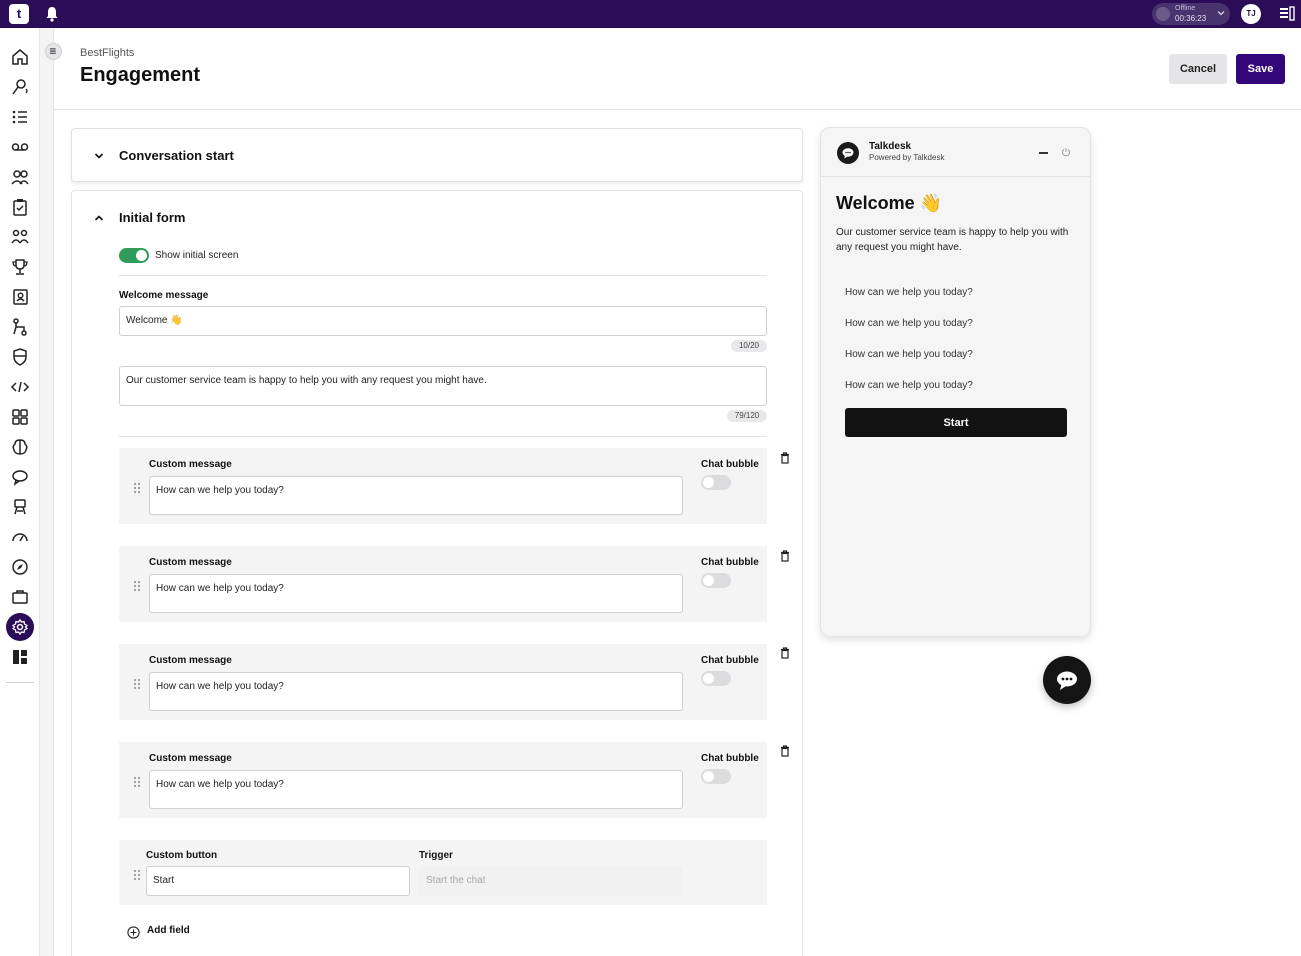 Image resolution: width=1301 pixels, height=956 pixels. What do you see at coordinates (20, 297) in the screenshot?
I see `contacts-icon` at bounding box center [20, 297].